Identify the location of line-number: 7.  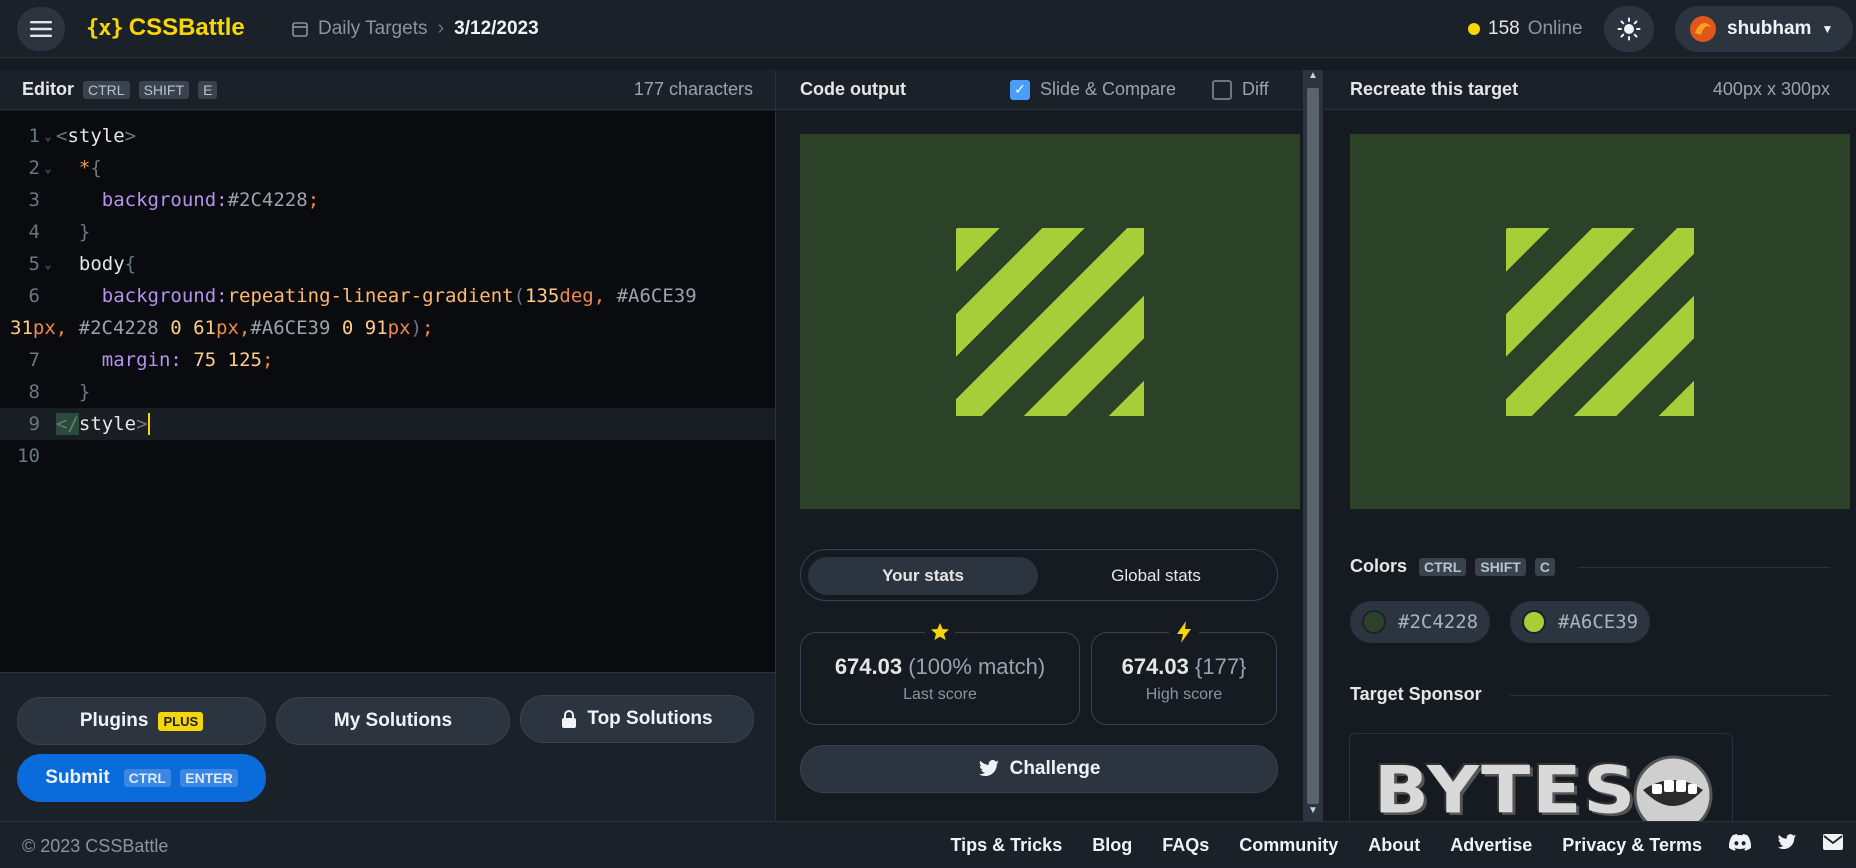
(34, 360).